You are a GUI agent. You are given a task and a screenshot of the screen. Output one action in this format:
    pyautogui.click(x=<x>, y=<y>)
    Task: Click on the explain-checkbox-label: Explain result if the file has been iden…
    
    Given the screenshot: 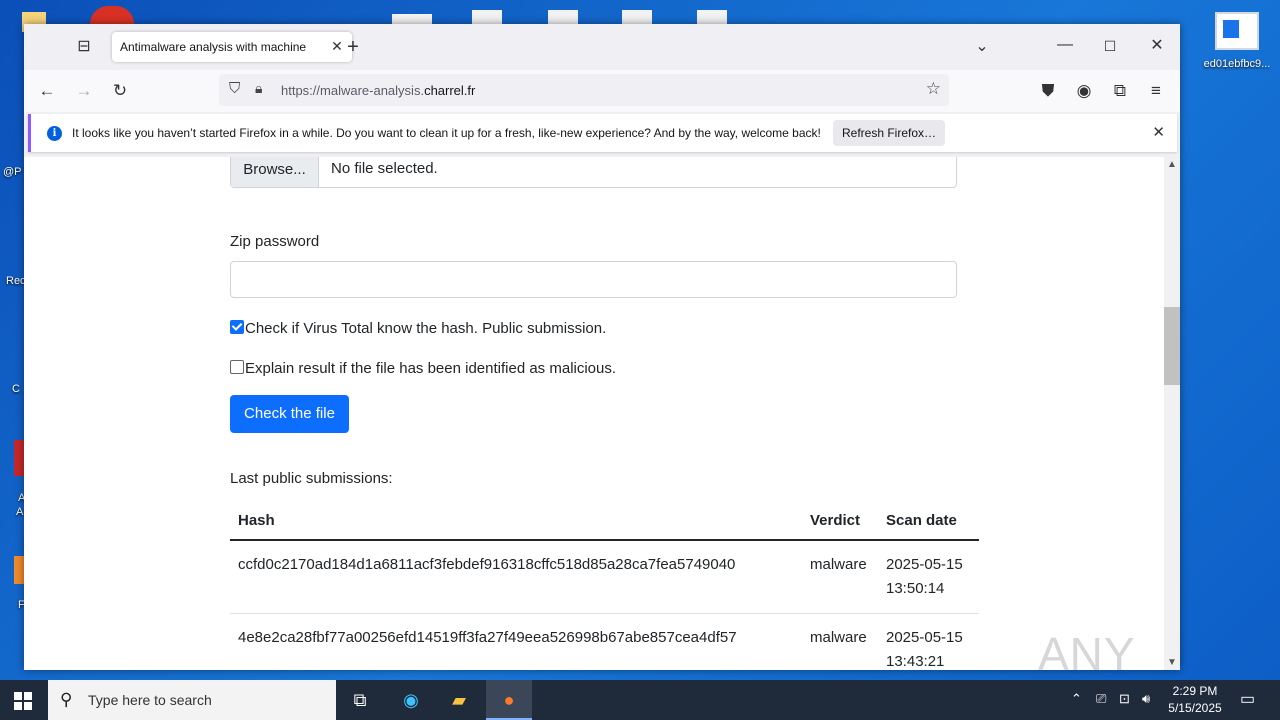 What is the action you would take?
    pyautogui.click(x=431, y=368)
    